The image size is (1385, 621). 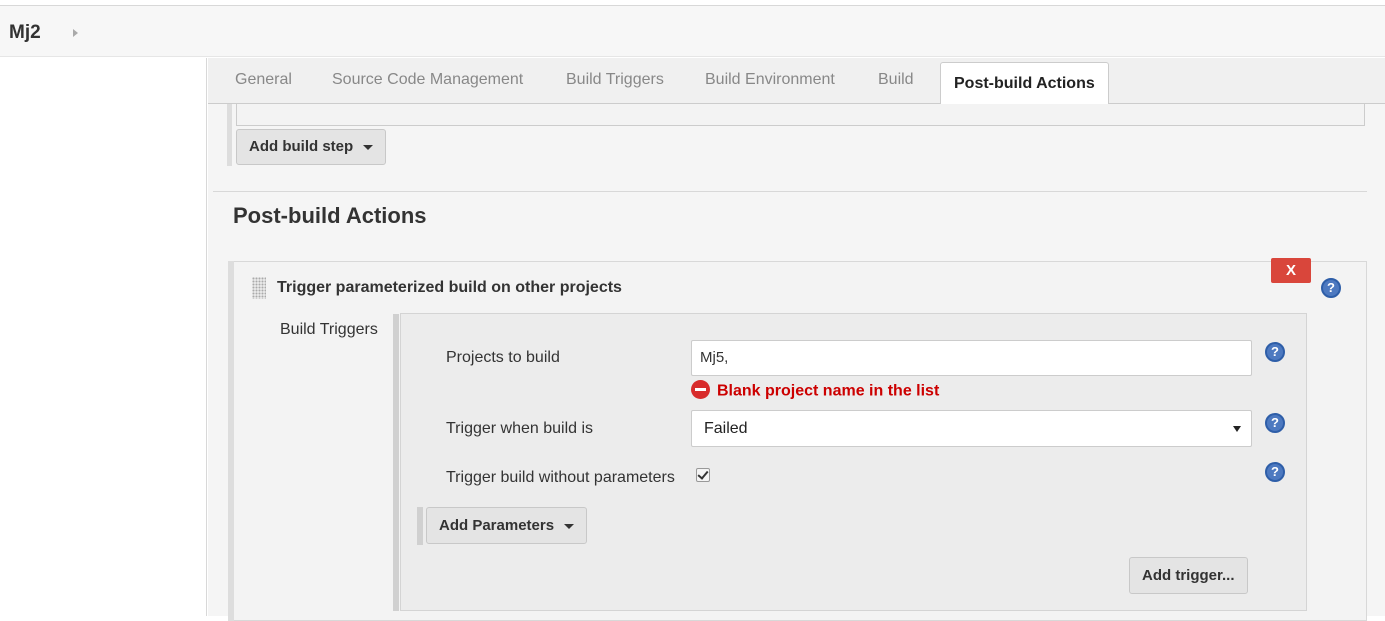 What do you see at coordinates (770, 80) in the screenshot?
I see `tab-build-environment: Build Environment` at bounding box center [770, 80].